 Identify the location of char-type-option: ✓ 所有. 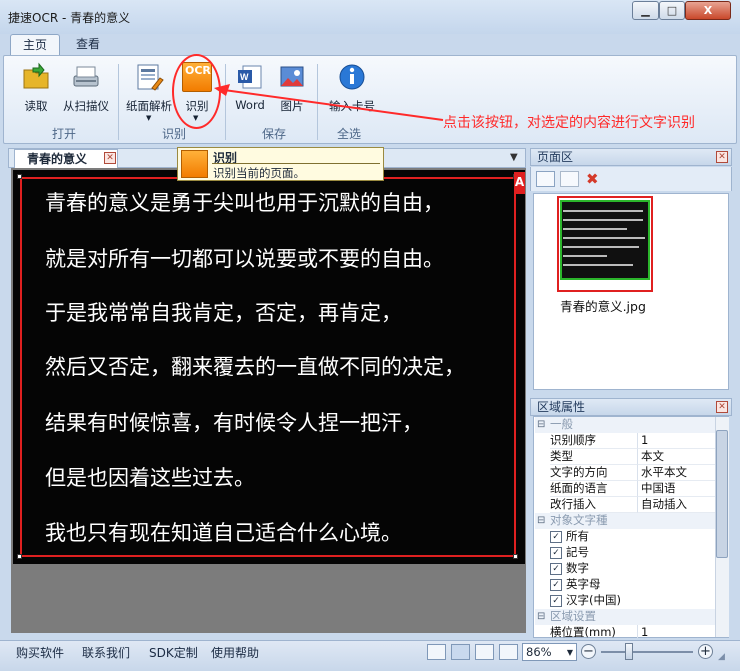
(625, 537).